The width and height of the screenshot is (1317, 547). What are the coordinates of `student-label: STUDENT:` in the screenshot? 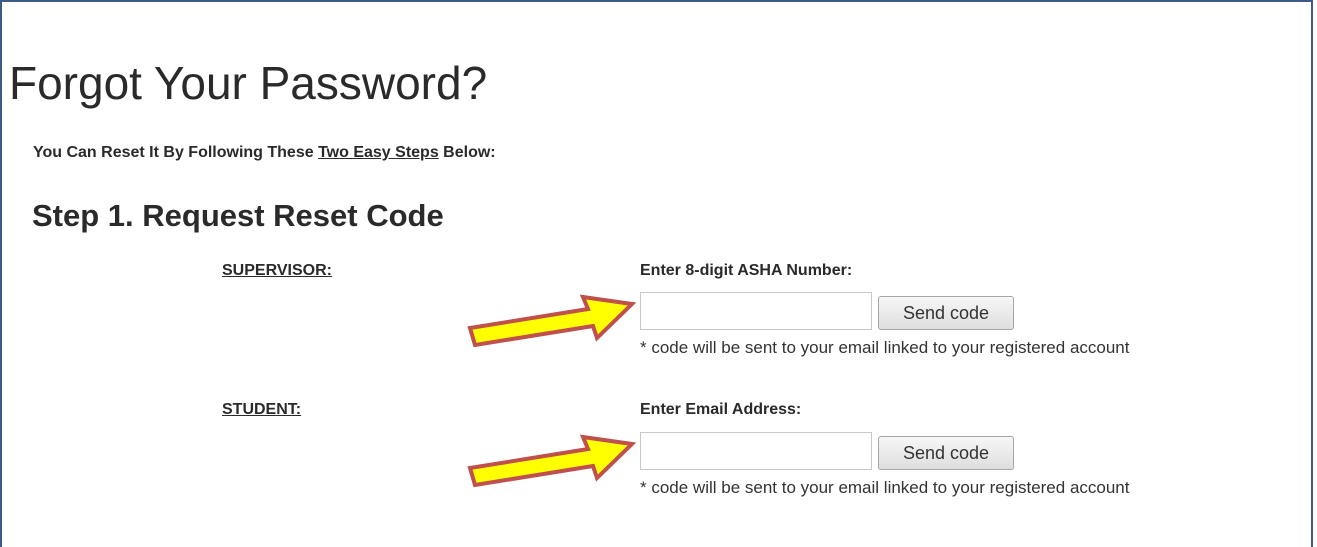 It's located at (262, 409).